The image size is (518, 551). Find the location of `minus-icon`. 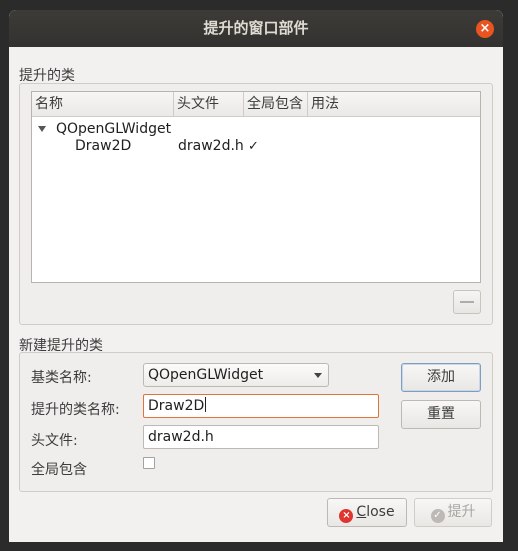

minus-icon is located at coordinates (467, 302).